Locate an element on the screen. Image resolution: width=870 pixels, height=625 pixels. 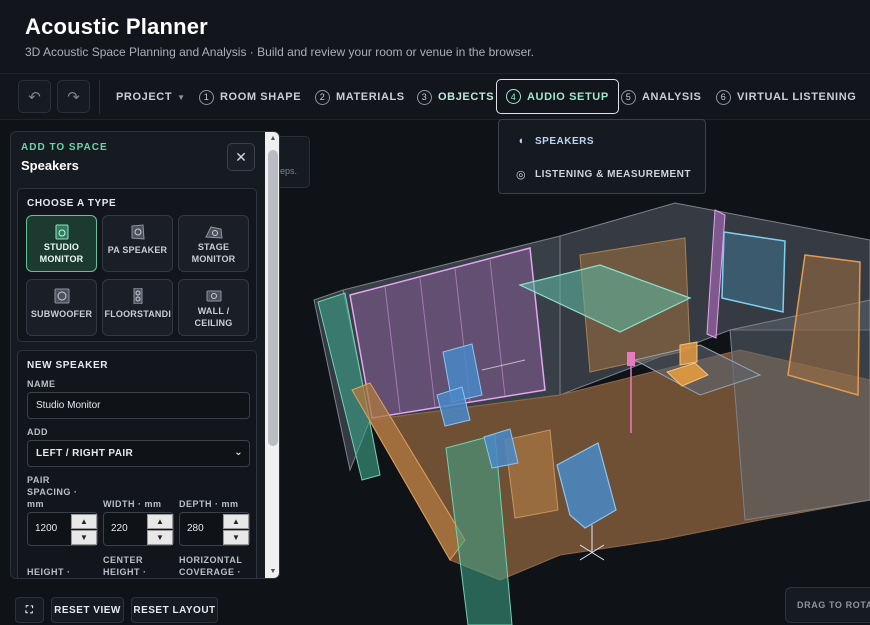
add-mode-value: LEFT / RIGHT PAIR is located at coordinates (85, 453).